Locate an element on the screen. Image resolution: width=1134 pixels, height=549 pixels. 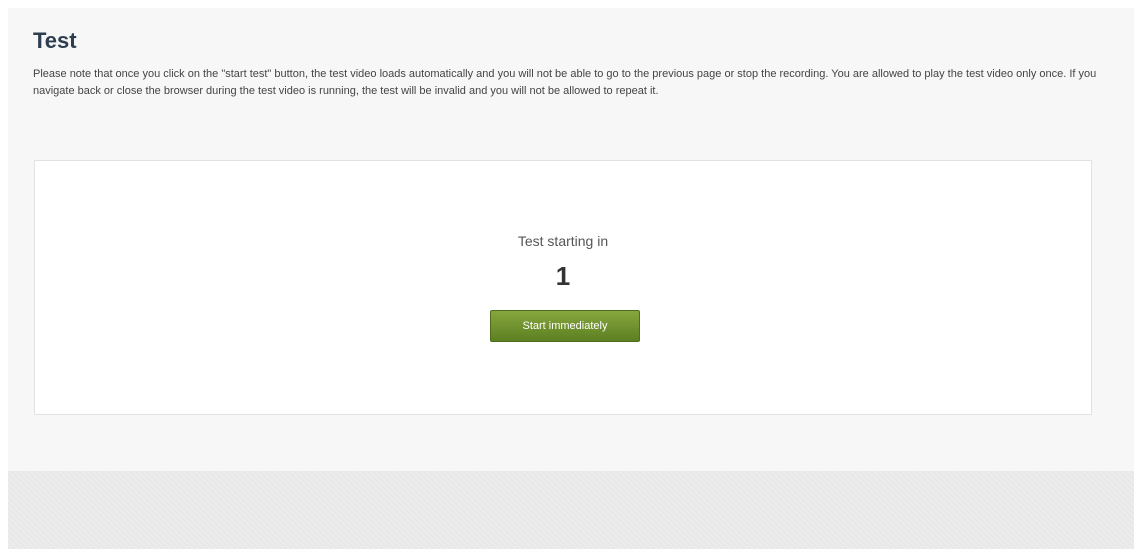
top-strip is located at coordinates (567, 4).